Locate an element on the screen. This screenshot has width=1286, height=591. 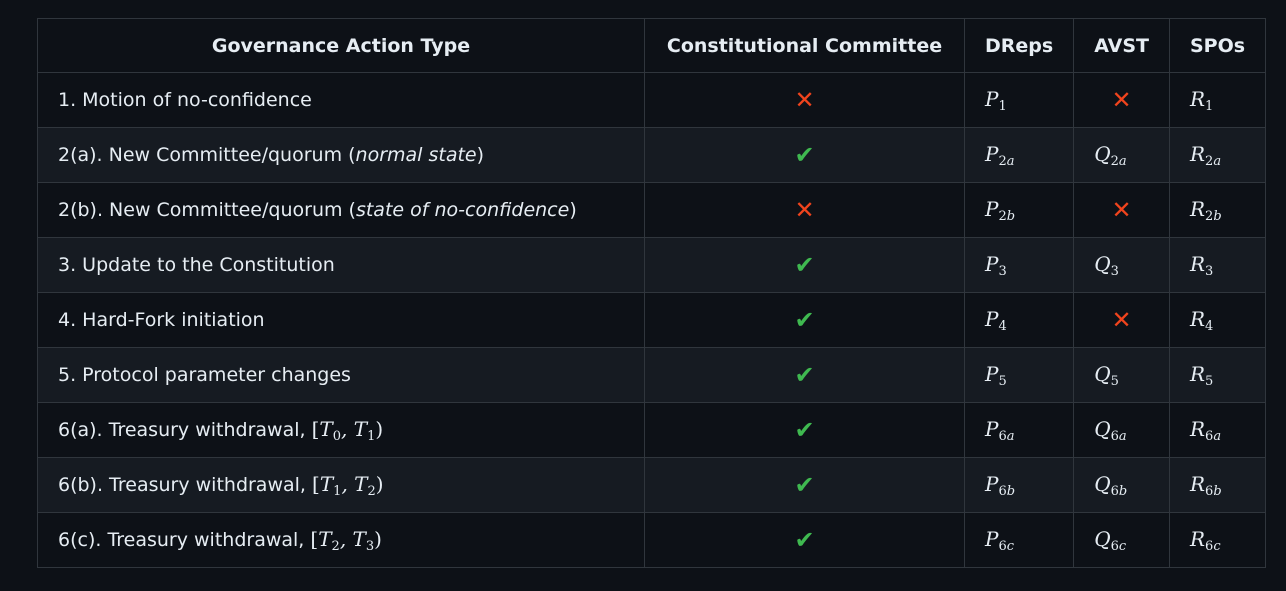
action-label: 5. Protocol parameter changes is located at coordinates (204, 375).